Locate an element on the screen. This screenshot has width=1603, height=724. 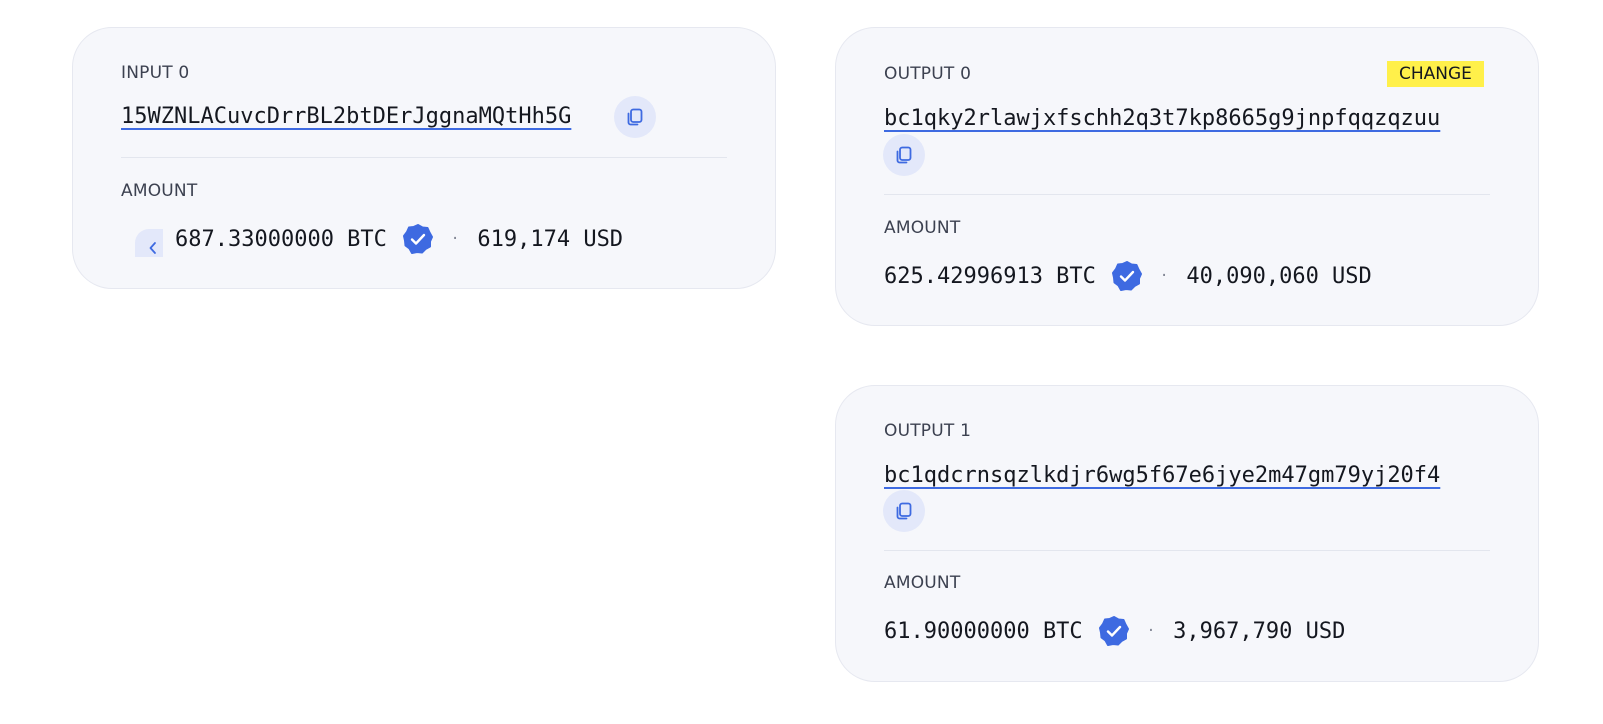
usd-amount: 619,174 USD is located at coordinates (550, 239).